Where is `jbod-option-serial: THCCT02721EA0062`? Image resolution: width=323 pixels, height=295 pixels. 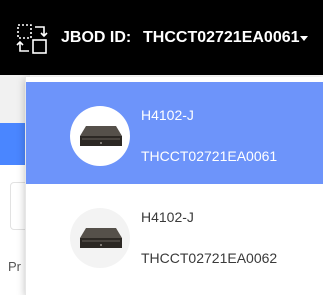 jbod-option-serial: THCCT02721EA0062 is located at coordinates (209, 258).